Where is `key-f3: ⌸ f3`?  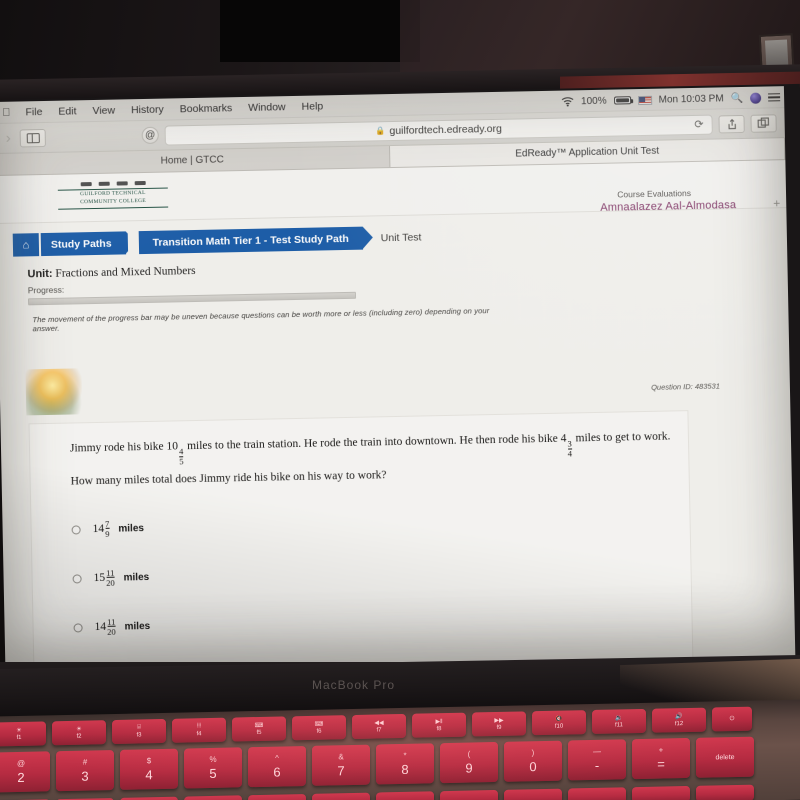 key-f3: ⌸ f3 is located at coordinates (139, 731).